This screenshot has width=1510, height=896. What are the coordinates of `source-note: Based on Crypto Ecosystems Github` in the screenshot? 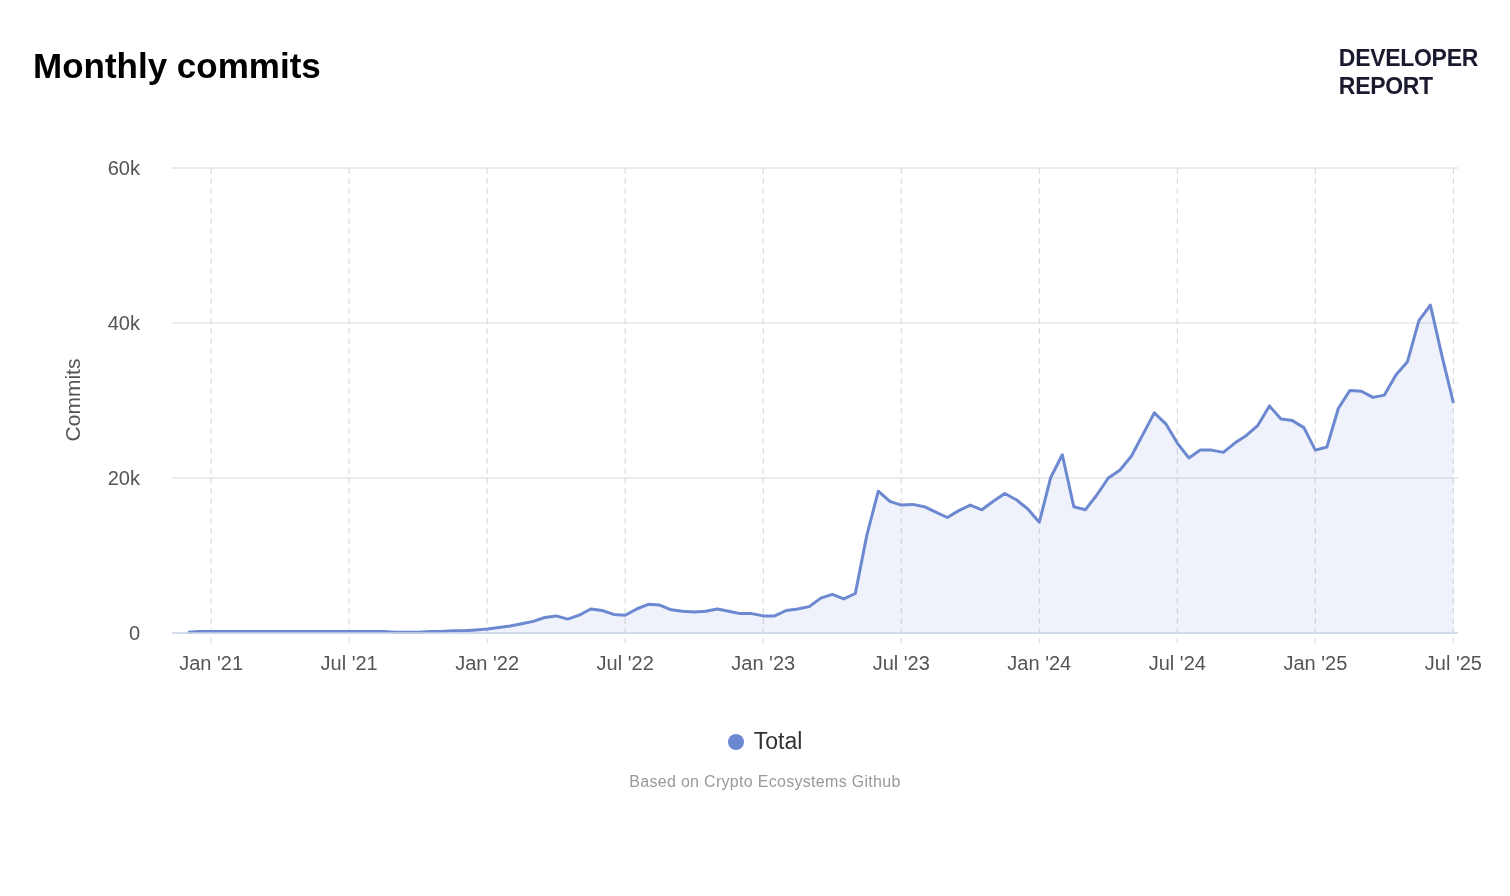 It's located at (765, 782).